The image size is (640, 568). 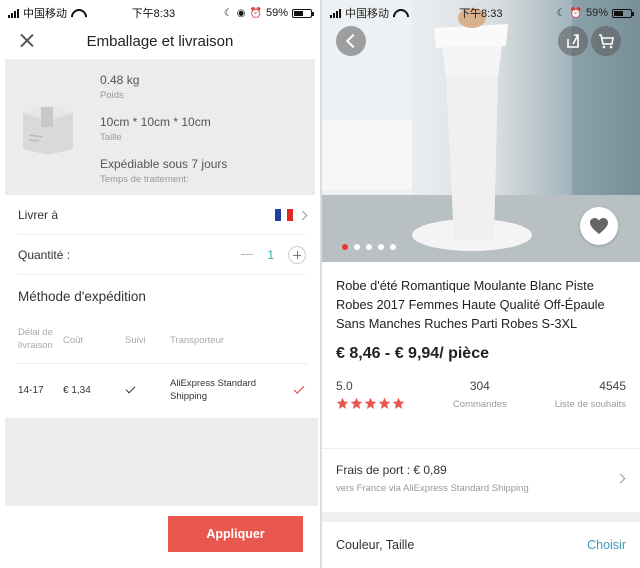 I want to click on share-icon, so click(x=573, y=41).